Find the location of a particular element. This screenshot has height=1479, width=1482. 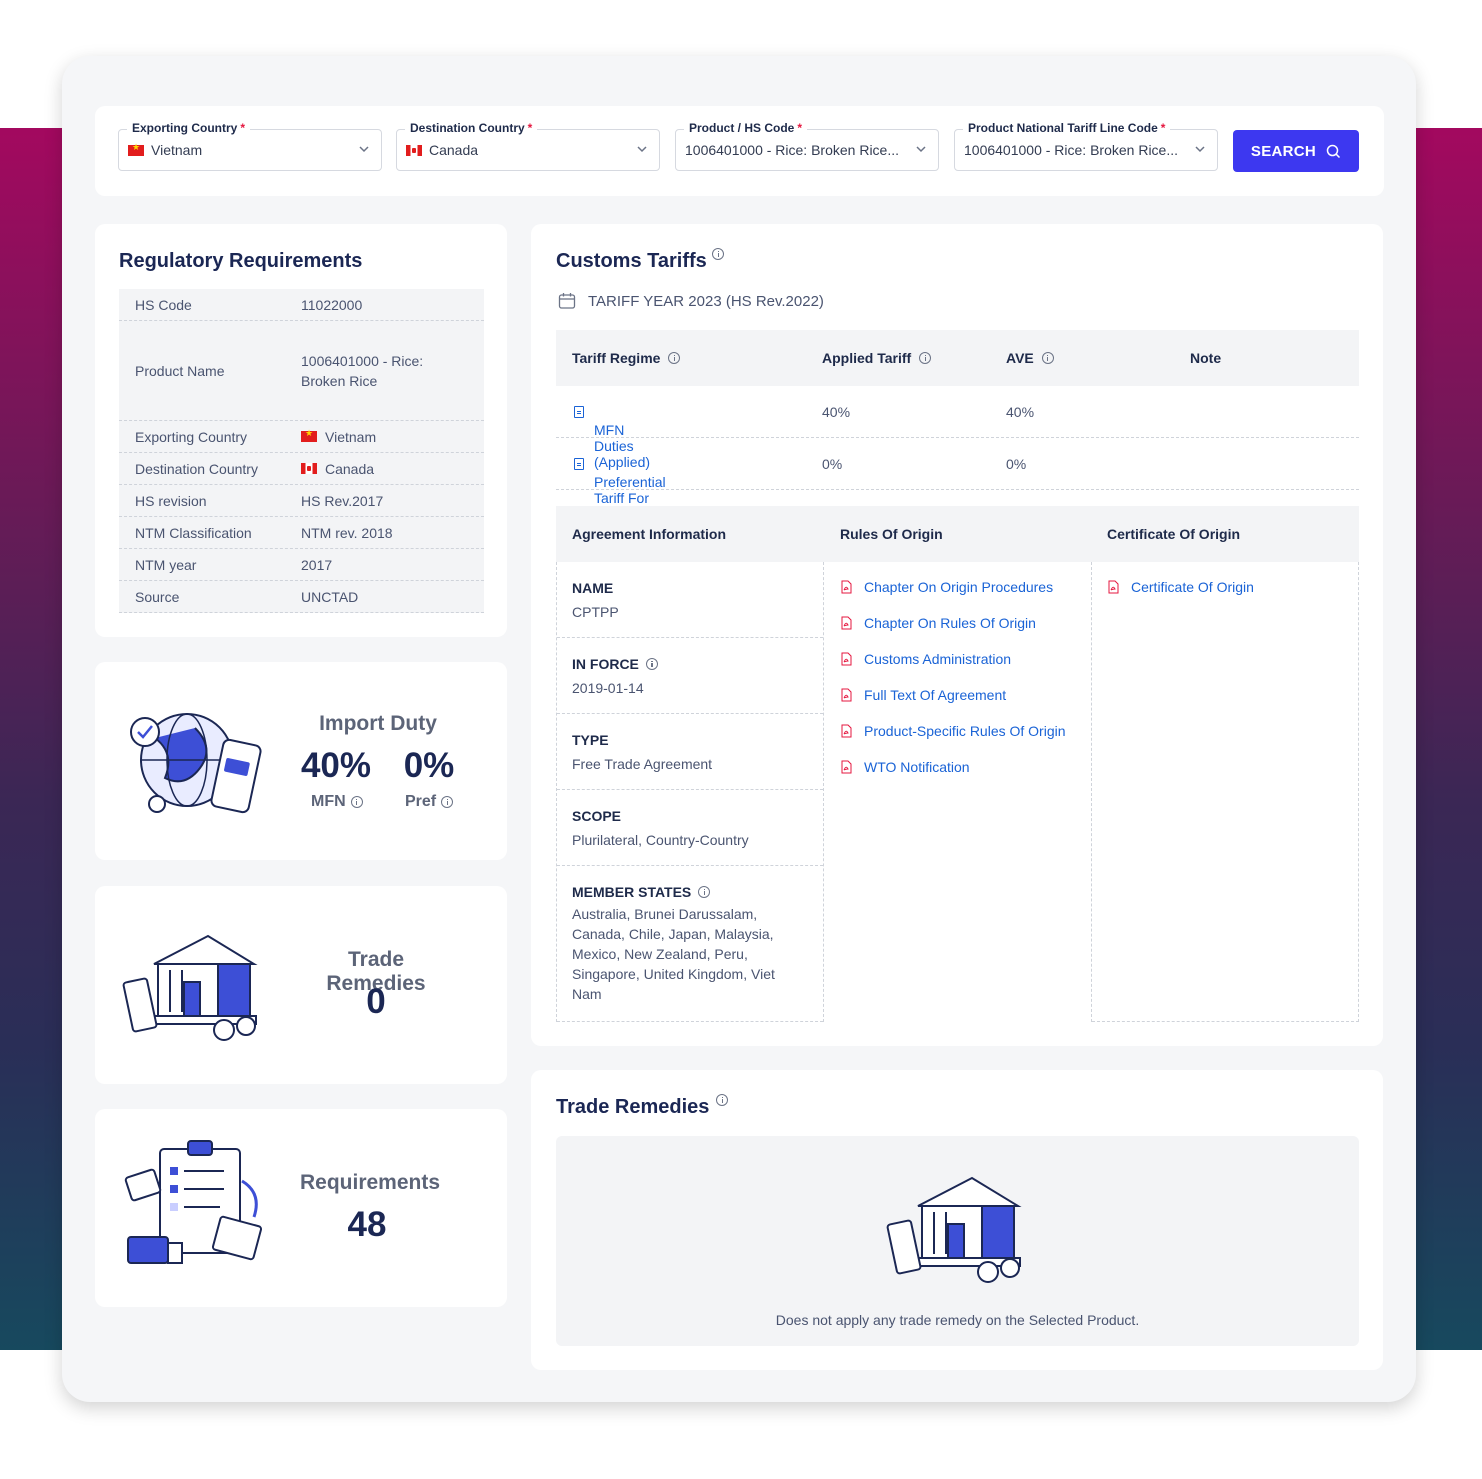

trade-remedies-stat-value: 0 is located at coordinates (376, 1001).